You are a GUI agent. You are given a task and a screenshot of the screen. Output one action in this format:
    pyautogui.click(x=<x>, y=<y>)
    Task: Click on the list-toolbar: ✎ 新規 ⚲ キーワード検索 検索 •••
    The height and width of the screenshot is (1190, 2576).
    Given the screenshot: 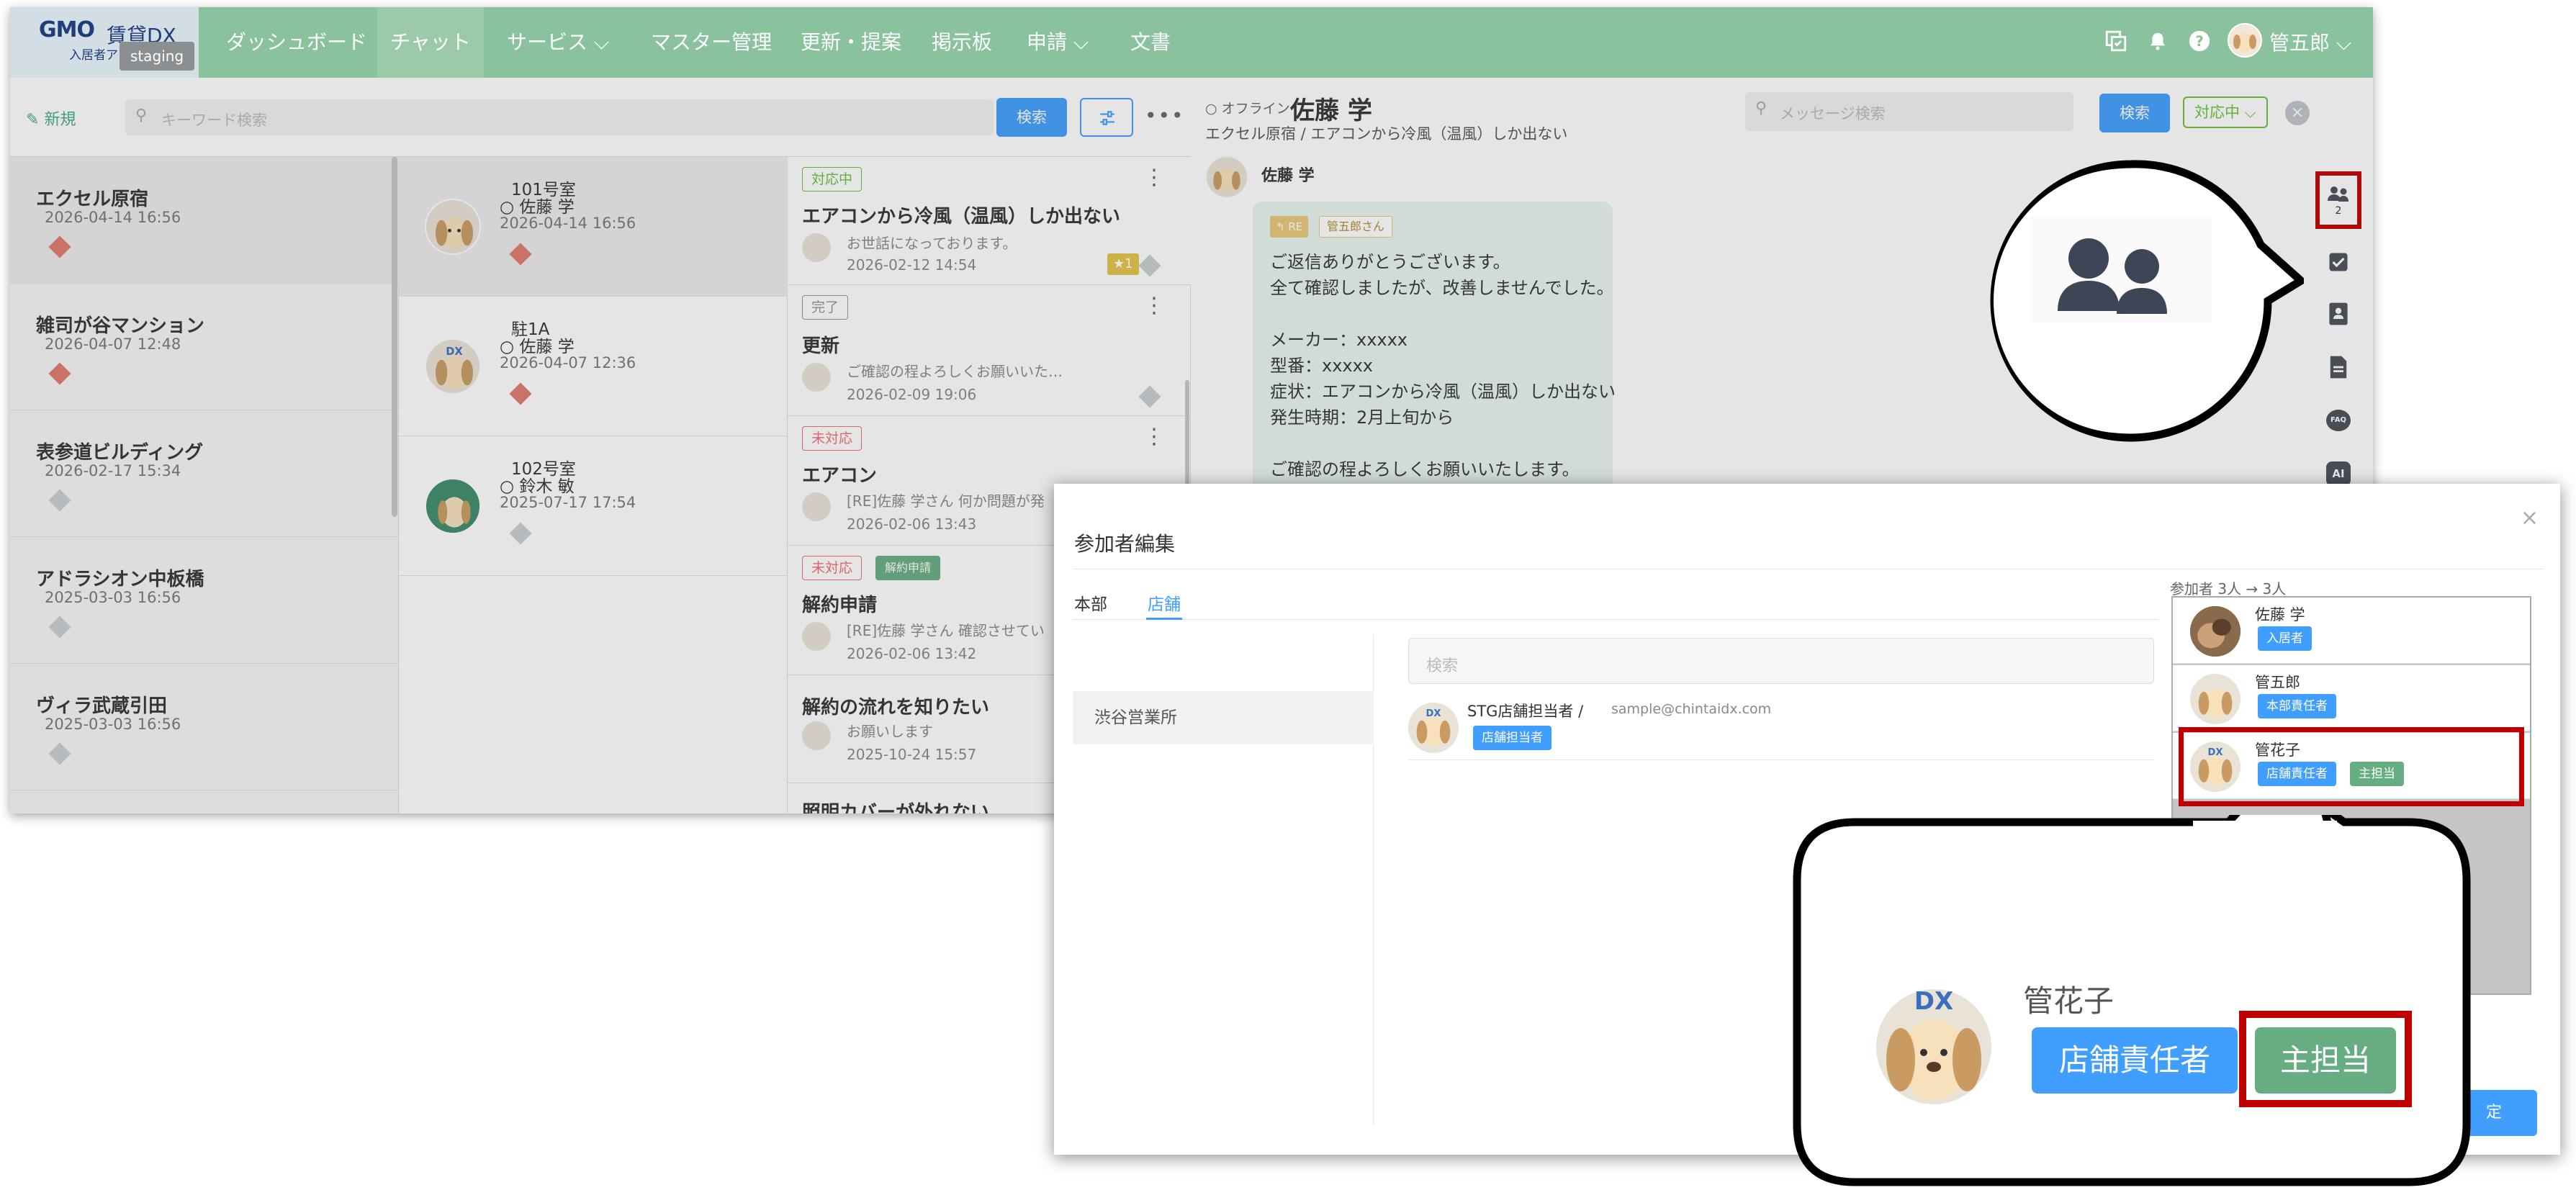 What is the action you would take?
    pyautogui.click(x=600, y=117)
    